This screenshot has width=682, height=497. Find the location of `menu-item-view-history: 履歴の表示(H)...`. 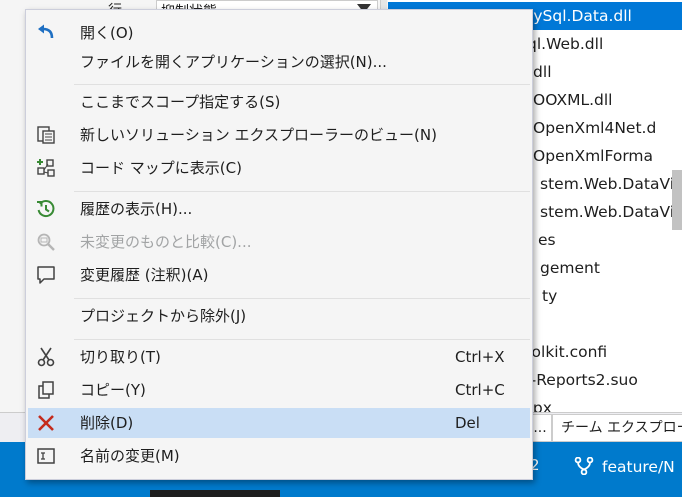

menu-item-view-history: 履歴の表示(H)... is located at coordinates (279, 209).